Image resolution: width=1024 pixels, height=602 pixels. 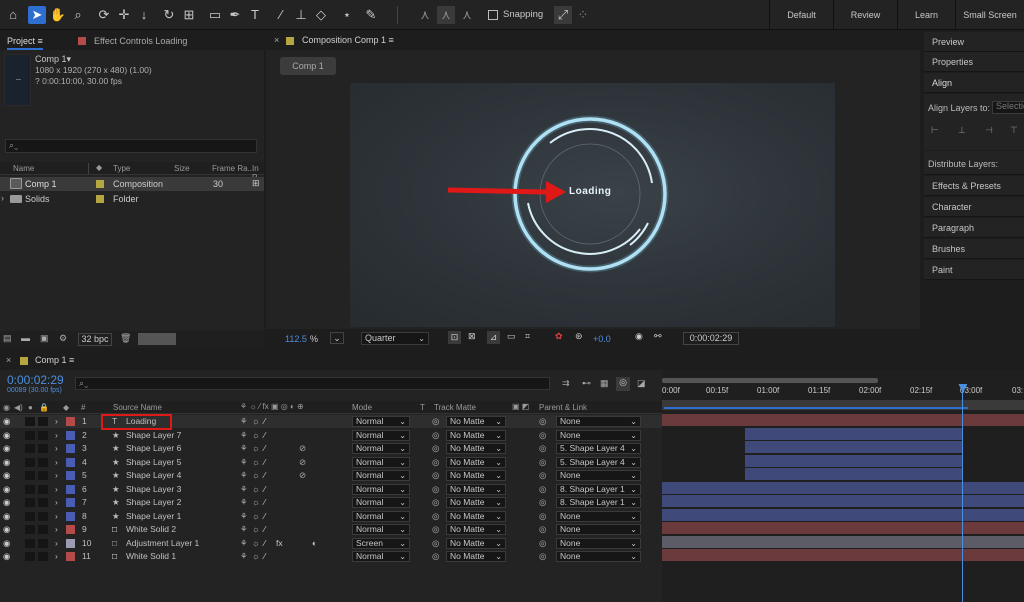 What do you see at coordinates (598, 448) in the screenshot?
I see `parent-dropdown: 5. Shape Layer 4 ⌄` at bounding box center [598, 448].